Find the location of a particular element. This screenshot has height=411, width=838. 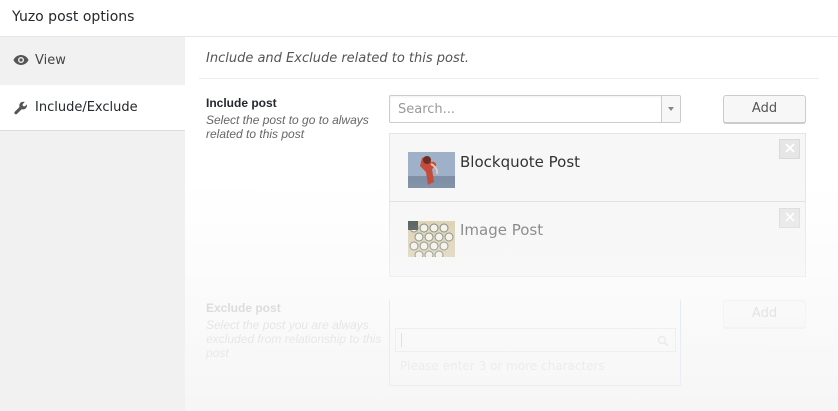

wrench-icon is located at coordinates (21, 108).